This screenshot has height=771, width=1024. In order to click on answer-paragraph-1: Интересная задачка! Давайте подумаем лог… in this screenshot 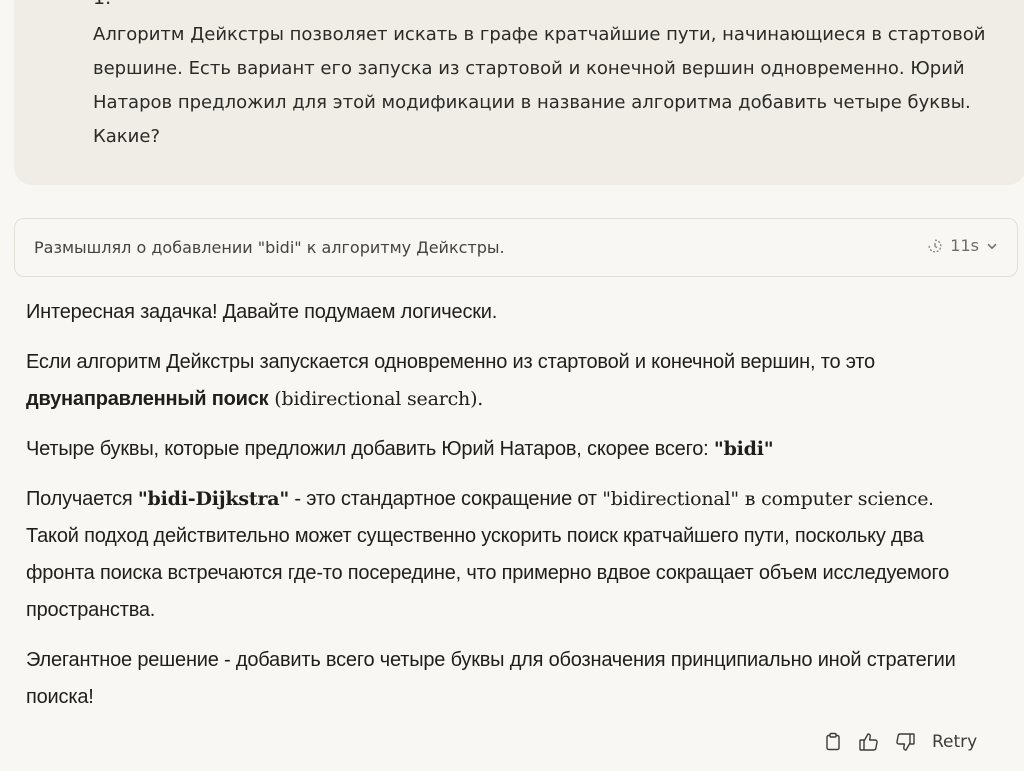, I will do `click(262, 312)`.